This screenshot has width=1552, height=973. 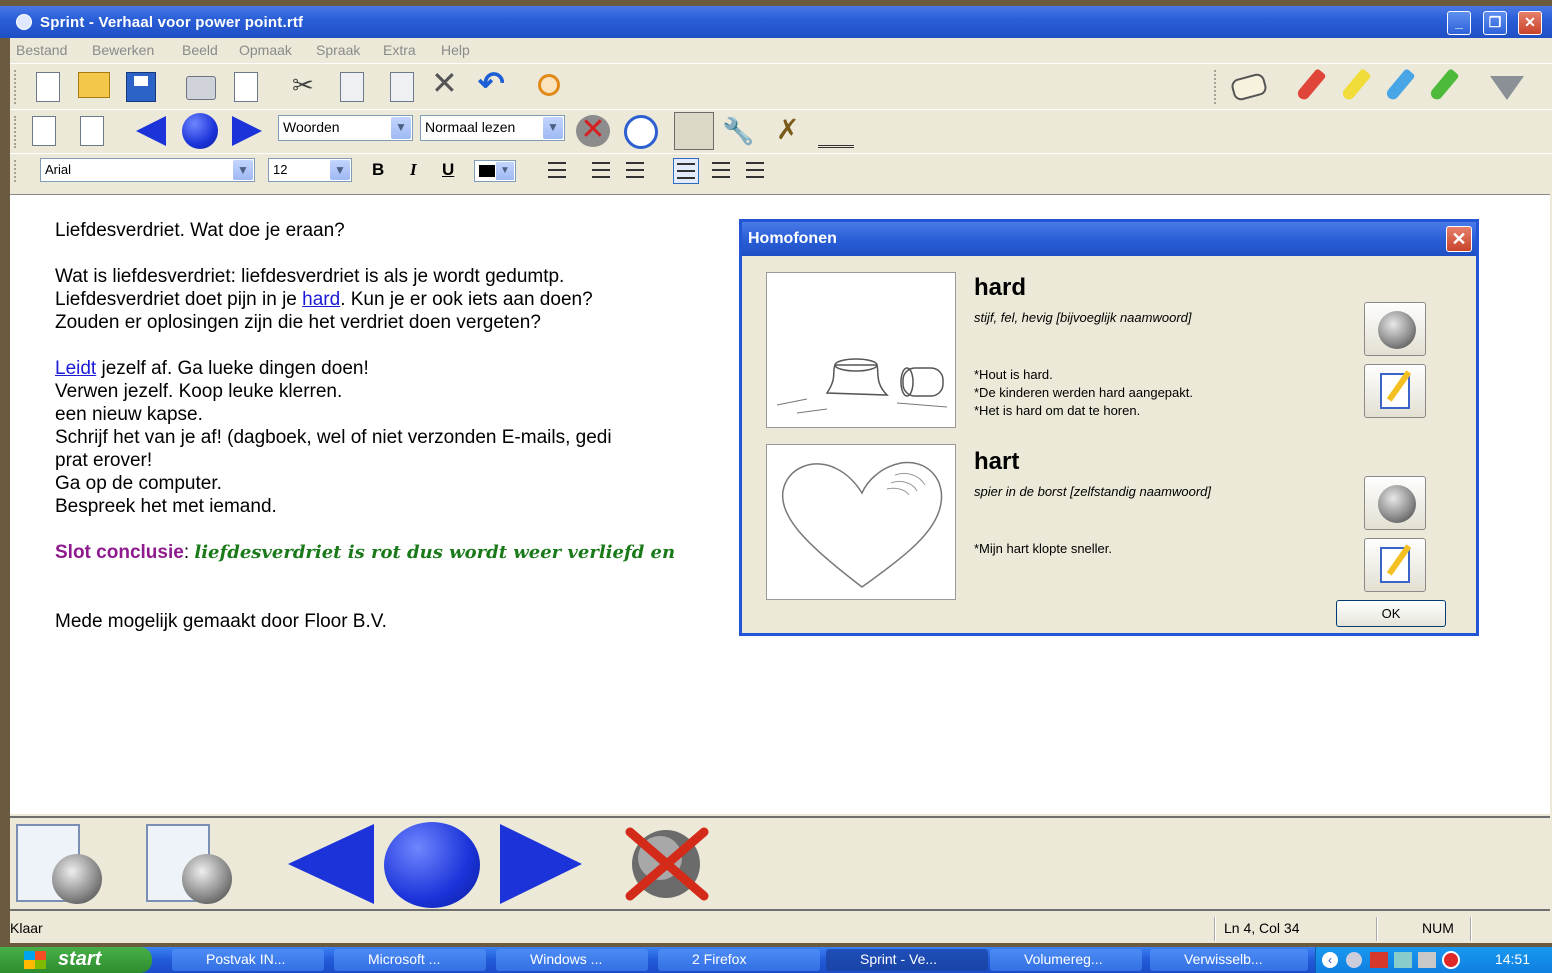 What do you see at coordinates (635, 170) in the screenshot?
I see `increase-indent-icon` at bounding box center [635, 170].